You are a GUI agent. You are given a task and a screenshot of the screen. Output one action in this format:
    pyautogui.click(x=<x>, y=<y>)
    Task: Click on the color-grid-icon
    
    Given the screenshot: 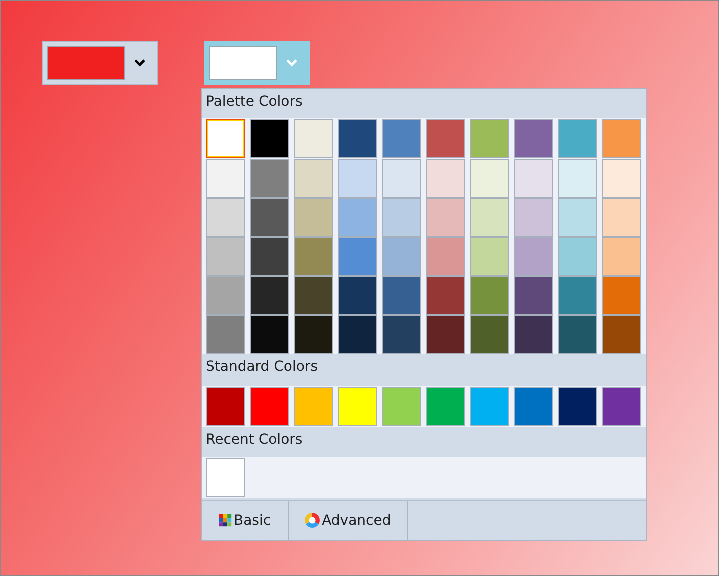 What is the action you would take?
    pyautogui.click(x=225, y=520)
    